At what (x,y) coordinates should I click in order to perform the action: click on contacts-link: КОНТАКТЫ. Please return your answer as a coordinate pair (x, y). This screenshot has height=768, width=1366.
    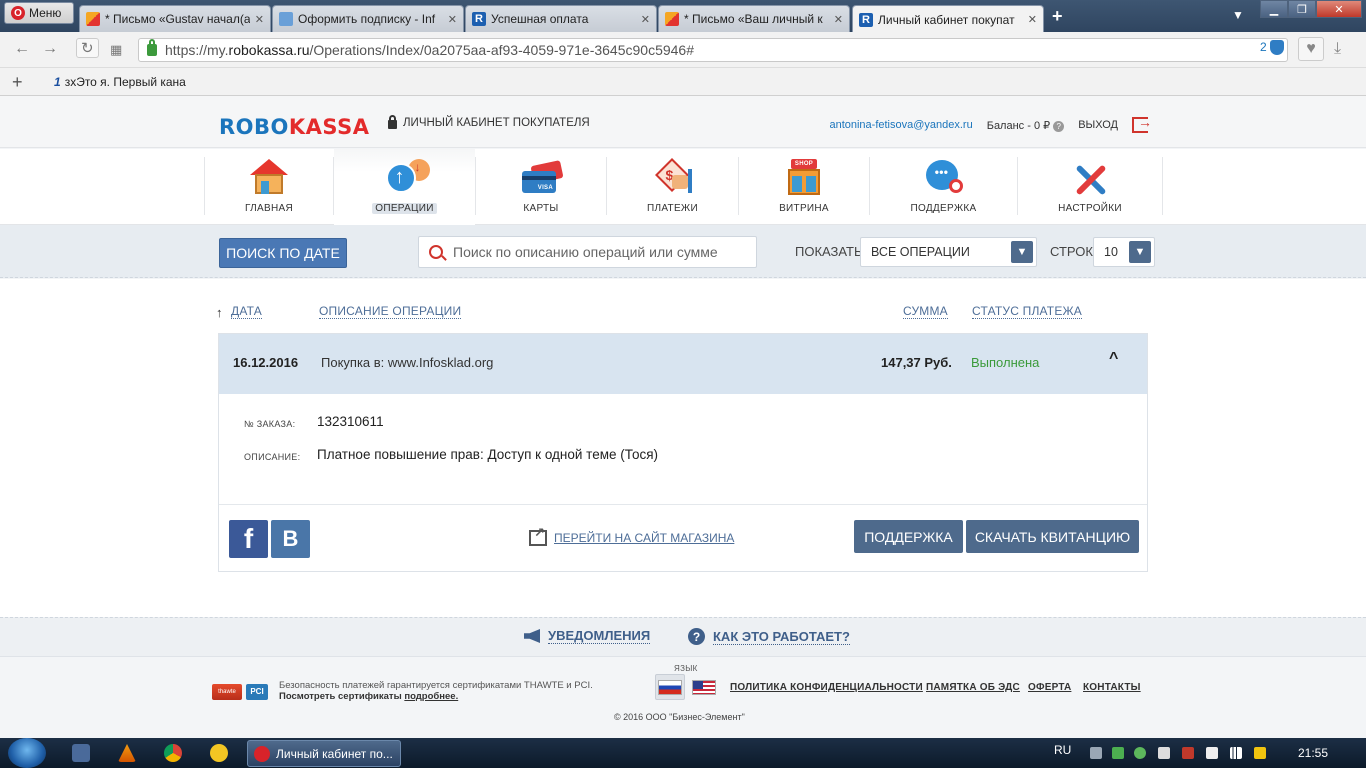
    Looking at the image, I should click on (1112, 687).